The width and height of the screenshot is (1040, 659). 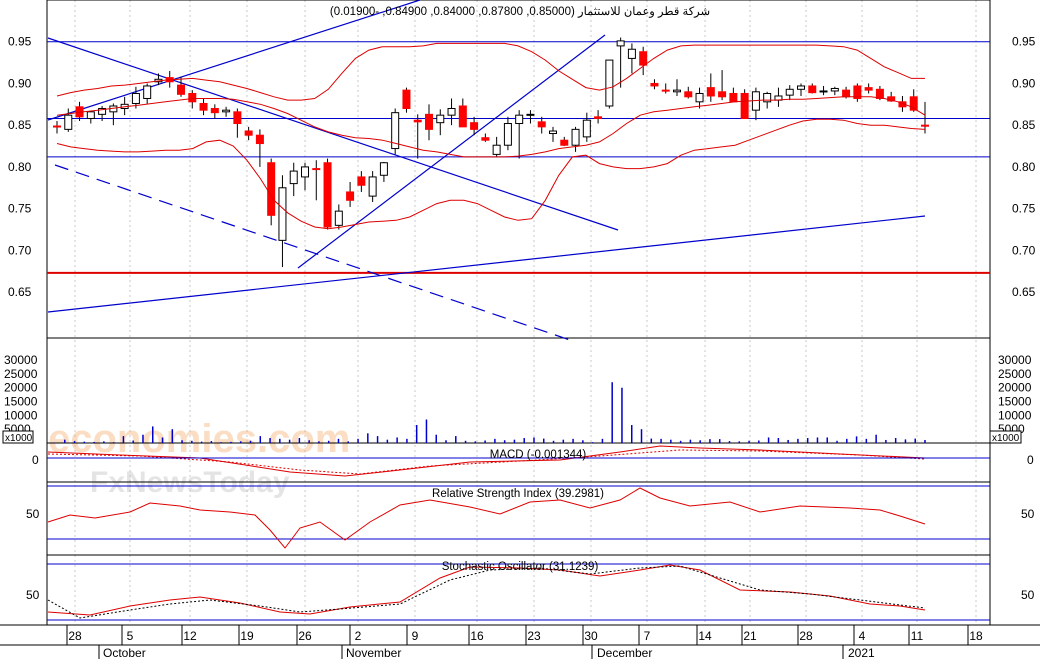 What do you see at coordinates (19, 438) in the screenshot?
I see `volume-unit-left: x1000` at bounding box center [19, 438].